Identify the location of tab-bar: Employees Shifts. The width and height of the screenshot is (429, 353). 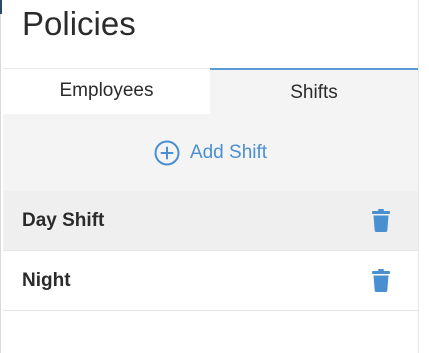
(210, 91).